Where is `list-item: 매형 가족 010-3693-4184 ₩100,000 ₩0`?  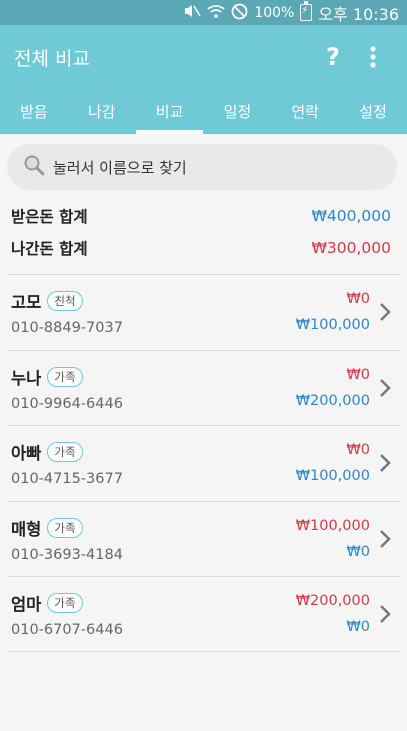
list-item: 매형 가족 010-3693-4184 ₩100,000 ₩0 is located at coordinates (203, 538).